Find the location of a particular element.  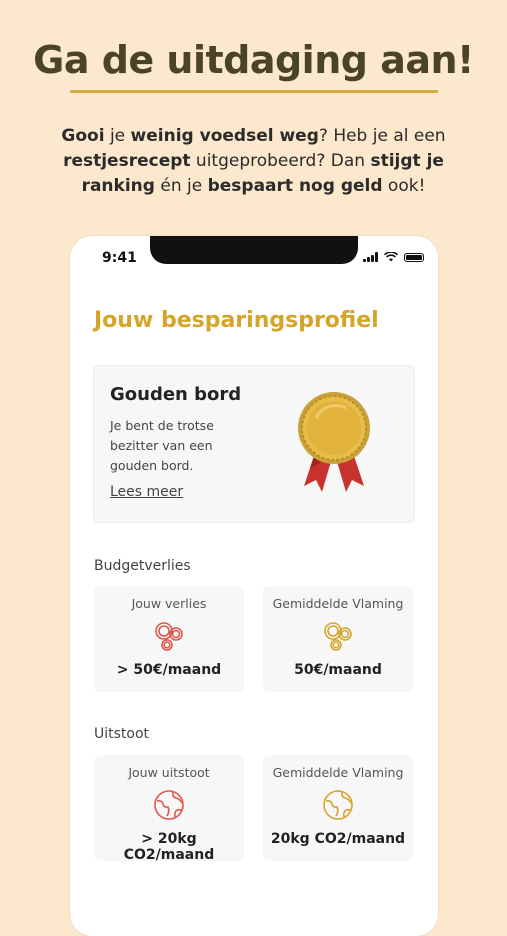

battery-icon is located at coordinates (414, 257).